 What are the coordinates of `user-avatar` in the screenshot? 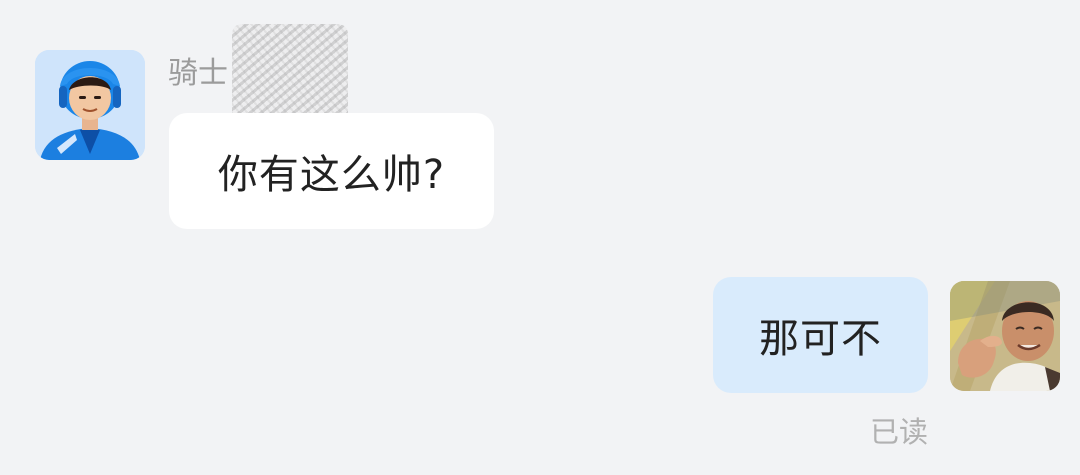 It's located at (1005, 336).